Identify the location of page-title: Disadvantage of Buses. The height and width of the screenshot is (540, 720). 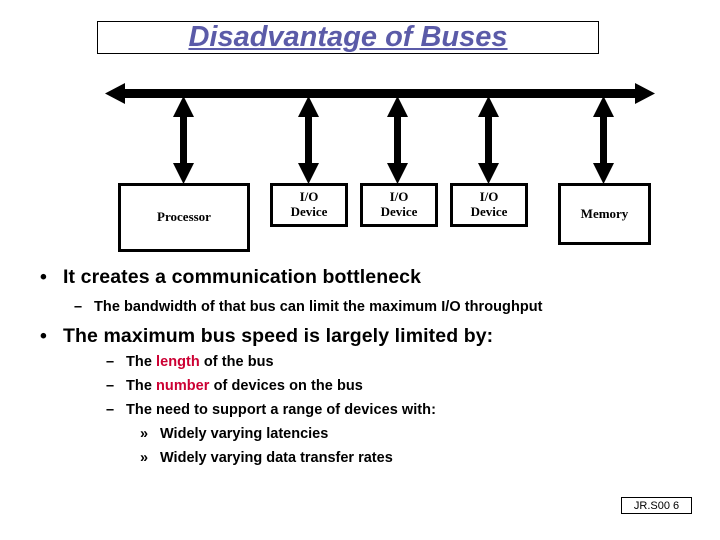
(348, 37).